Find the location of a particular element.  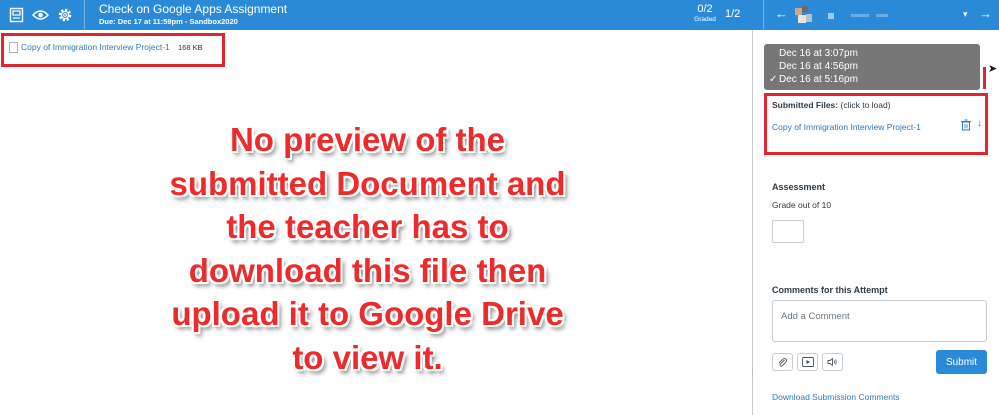

comment-input: Add a Comment is located at coordinates (879, 321).